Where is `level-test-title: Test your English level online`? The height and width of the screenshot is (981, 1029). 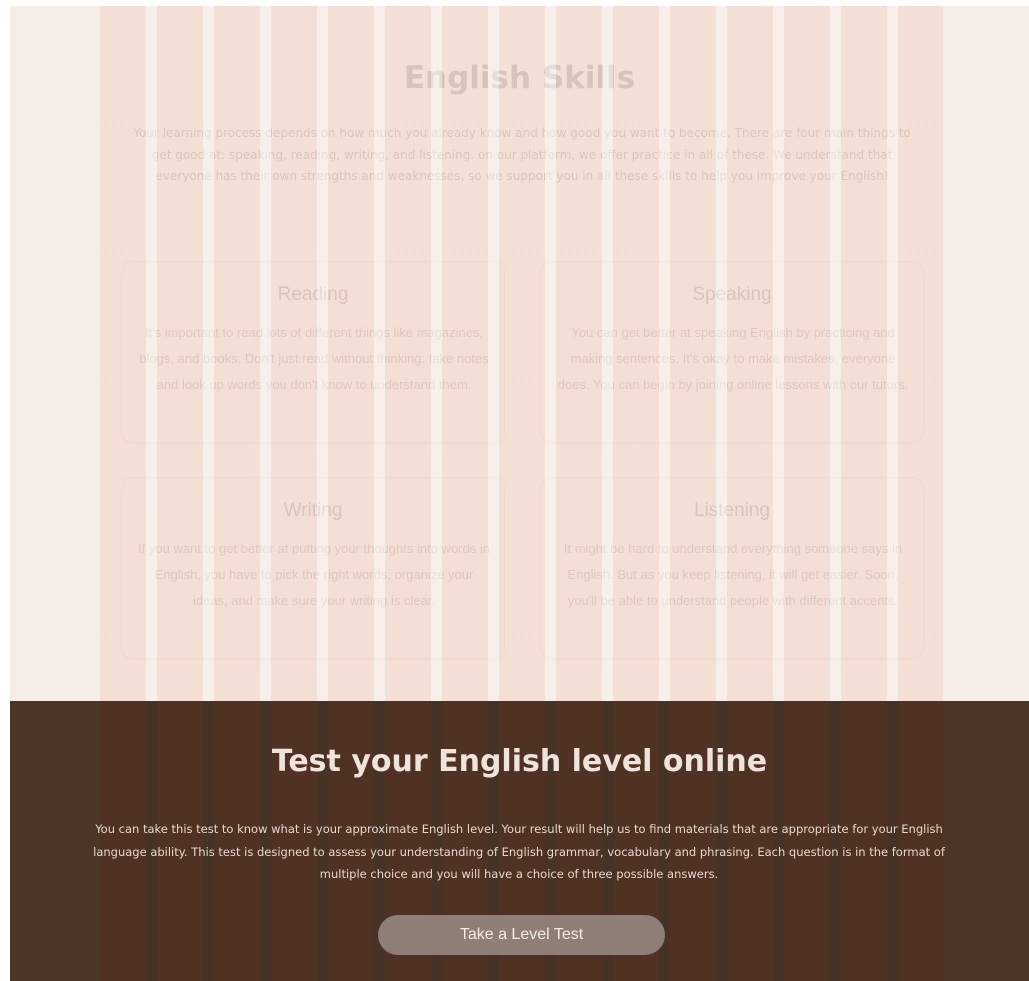 level-test-title: Test your English level online is located at coordinates (519, 761).